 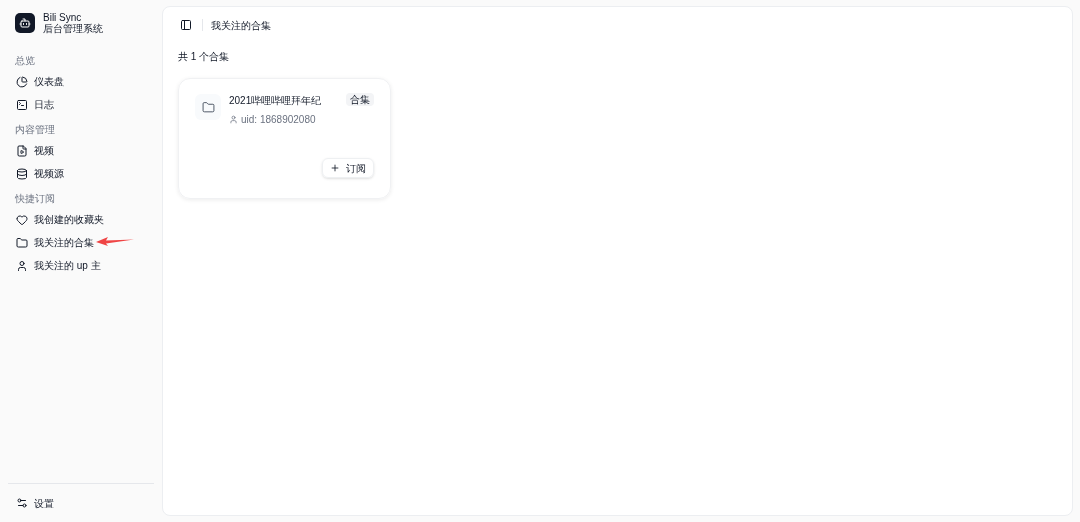 What do you see at coordinates (22, 150) in the screenshot?
I see `video-file-icon` at bounding box center [22, 150].